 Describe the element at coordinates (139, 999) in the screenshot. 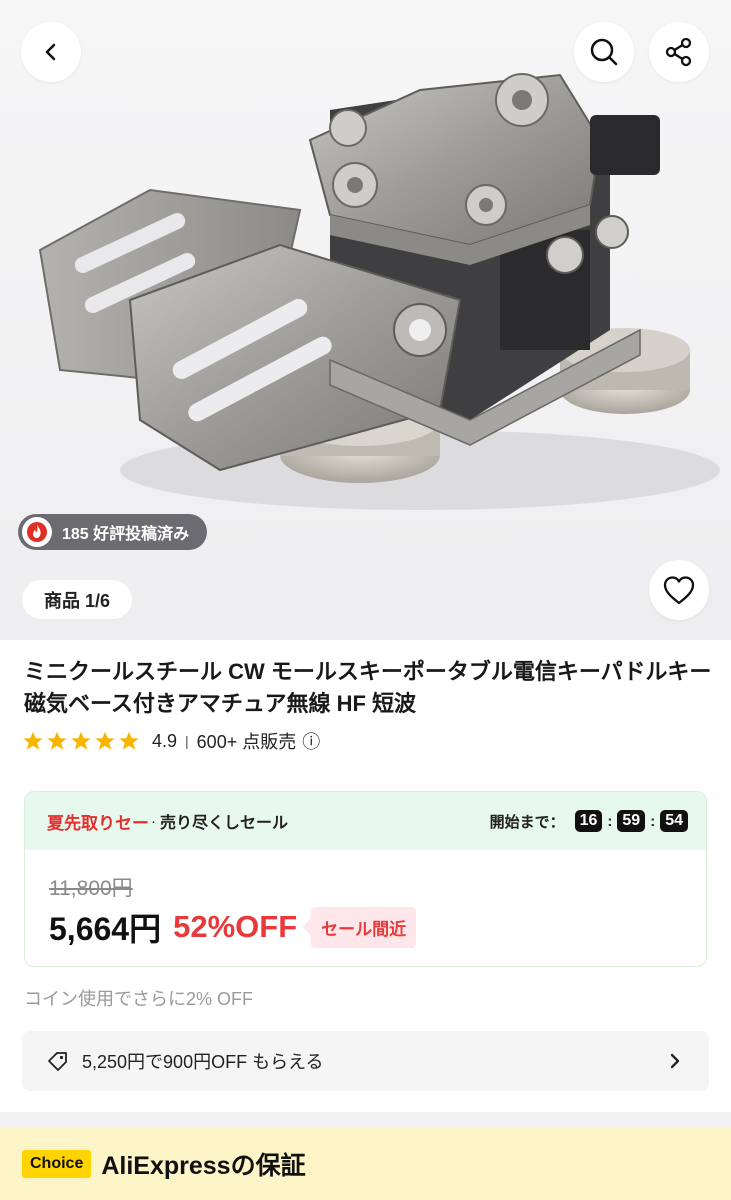

I see `coin-discount-note: コイン使用でさらに2% OFF` at that location.